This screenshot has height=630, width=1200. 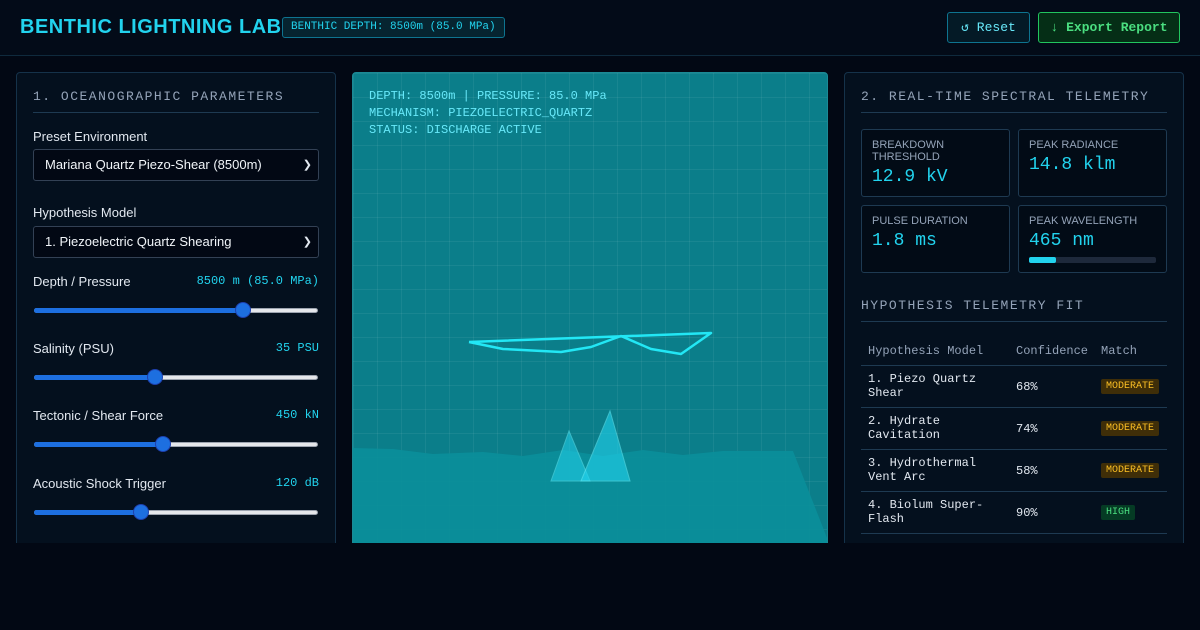 What do you see at coordinates (1027, 429) in the screenshot?
I see `cell-confidence: 74%` at bounding box center [1027, 429].